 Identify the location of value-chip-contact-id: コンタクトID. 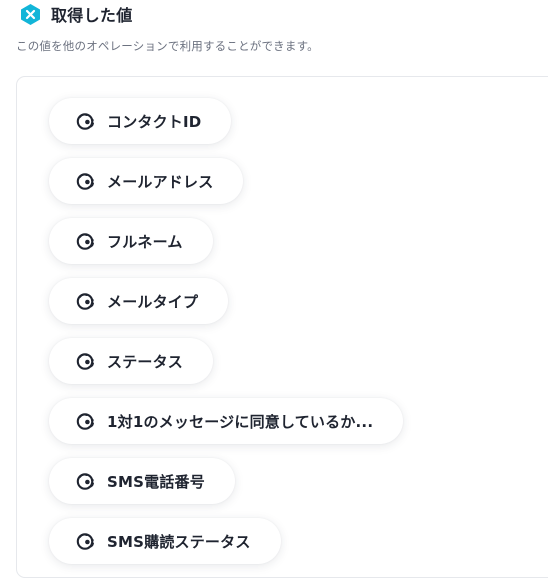
(140, 121).